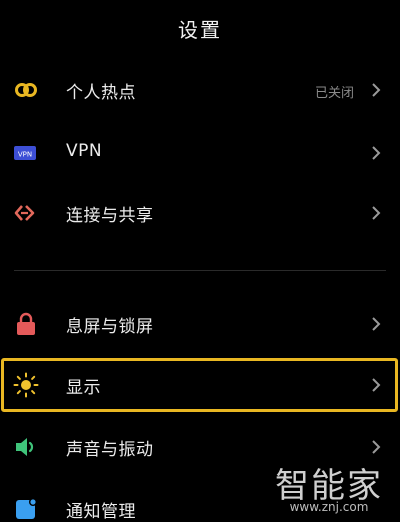 This screenshot has height=522, width=400. Describe the element at coordinates (334, 93) in the screenshot. I see `hotspot-status: 已关闭` at that location.